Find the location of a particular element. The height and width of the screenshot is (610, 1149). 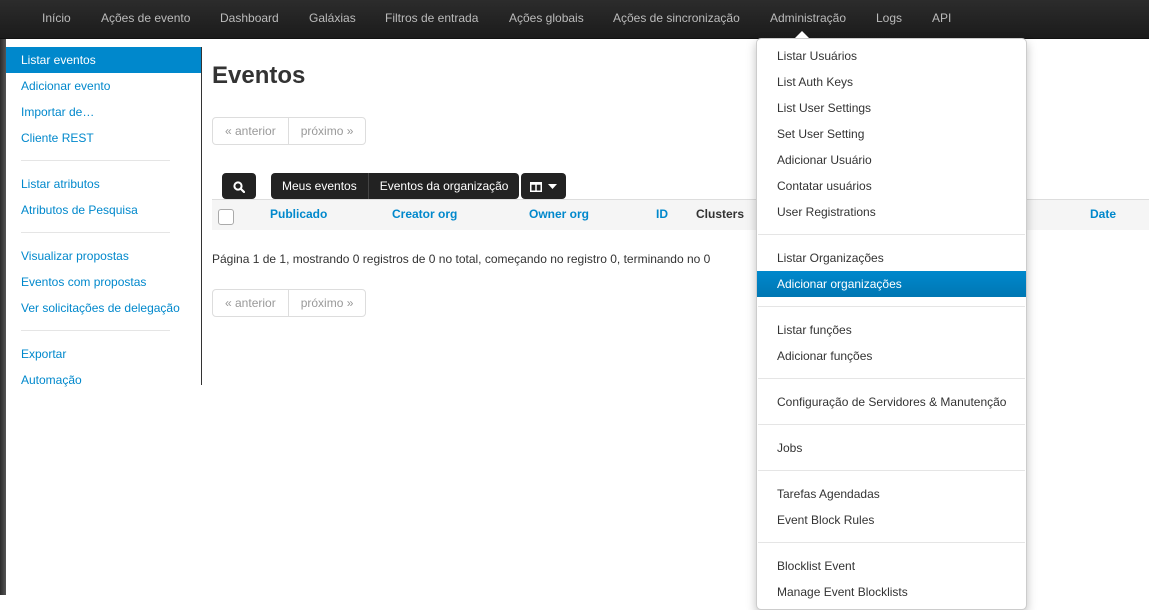

column-header-creator-org: Creator org is located at coordinates (424, 214).